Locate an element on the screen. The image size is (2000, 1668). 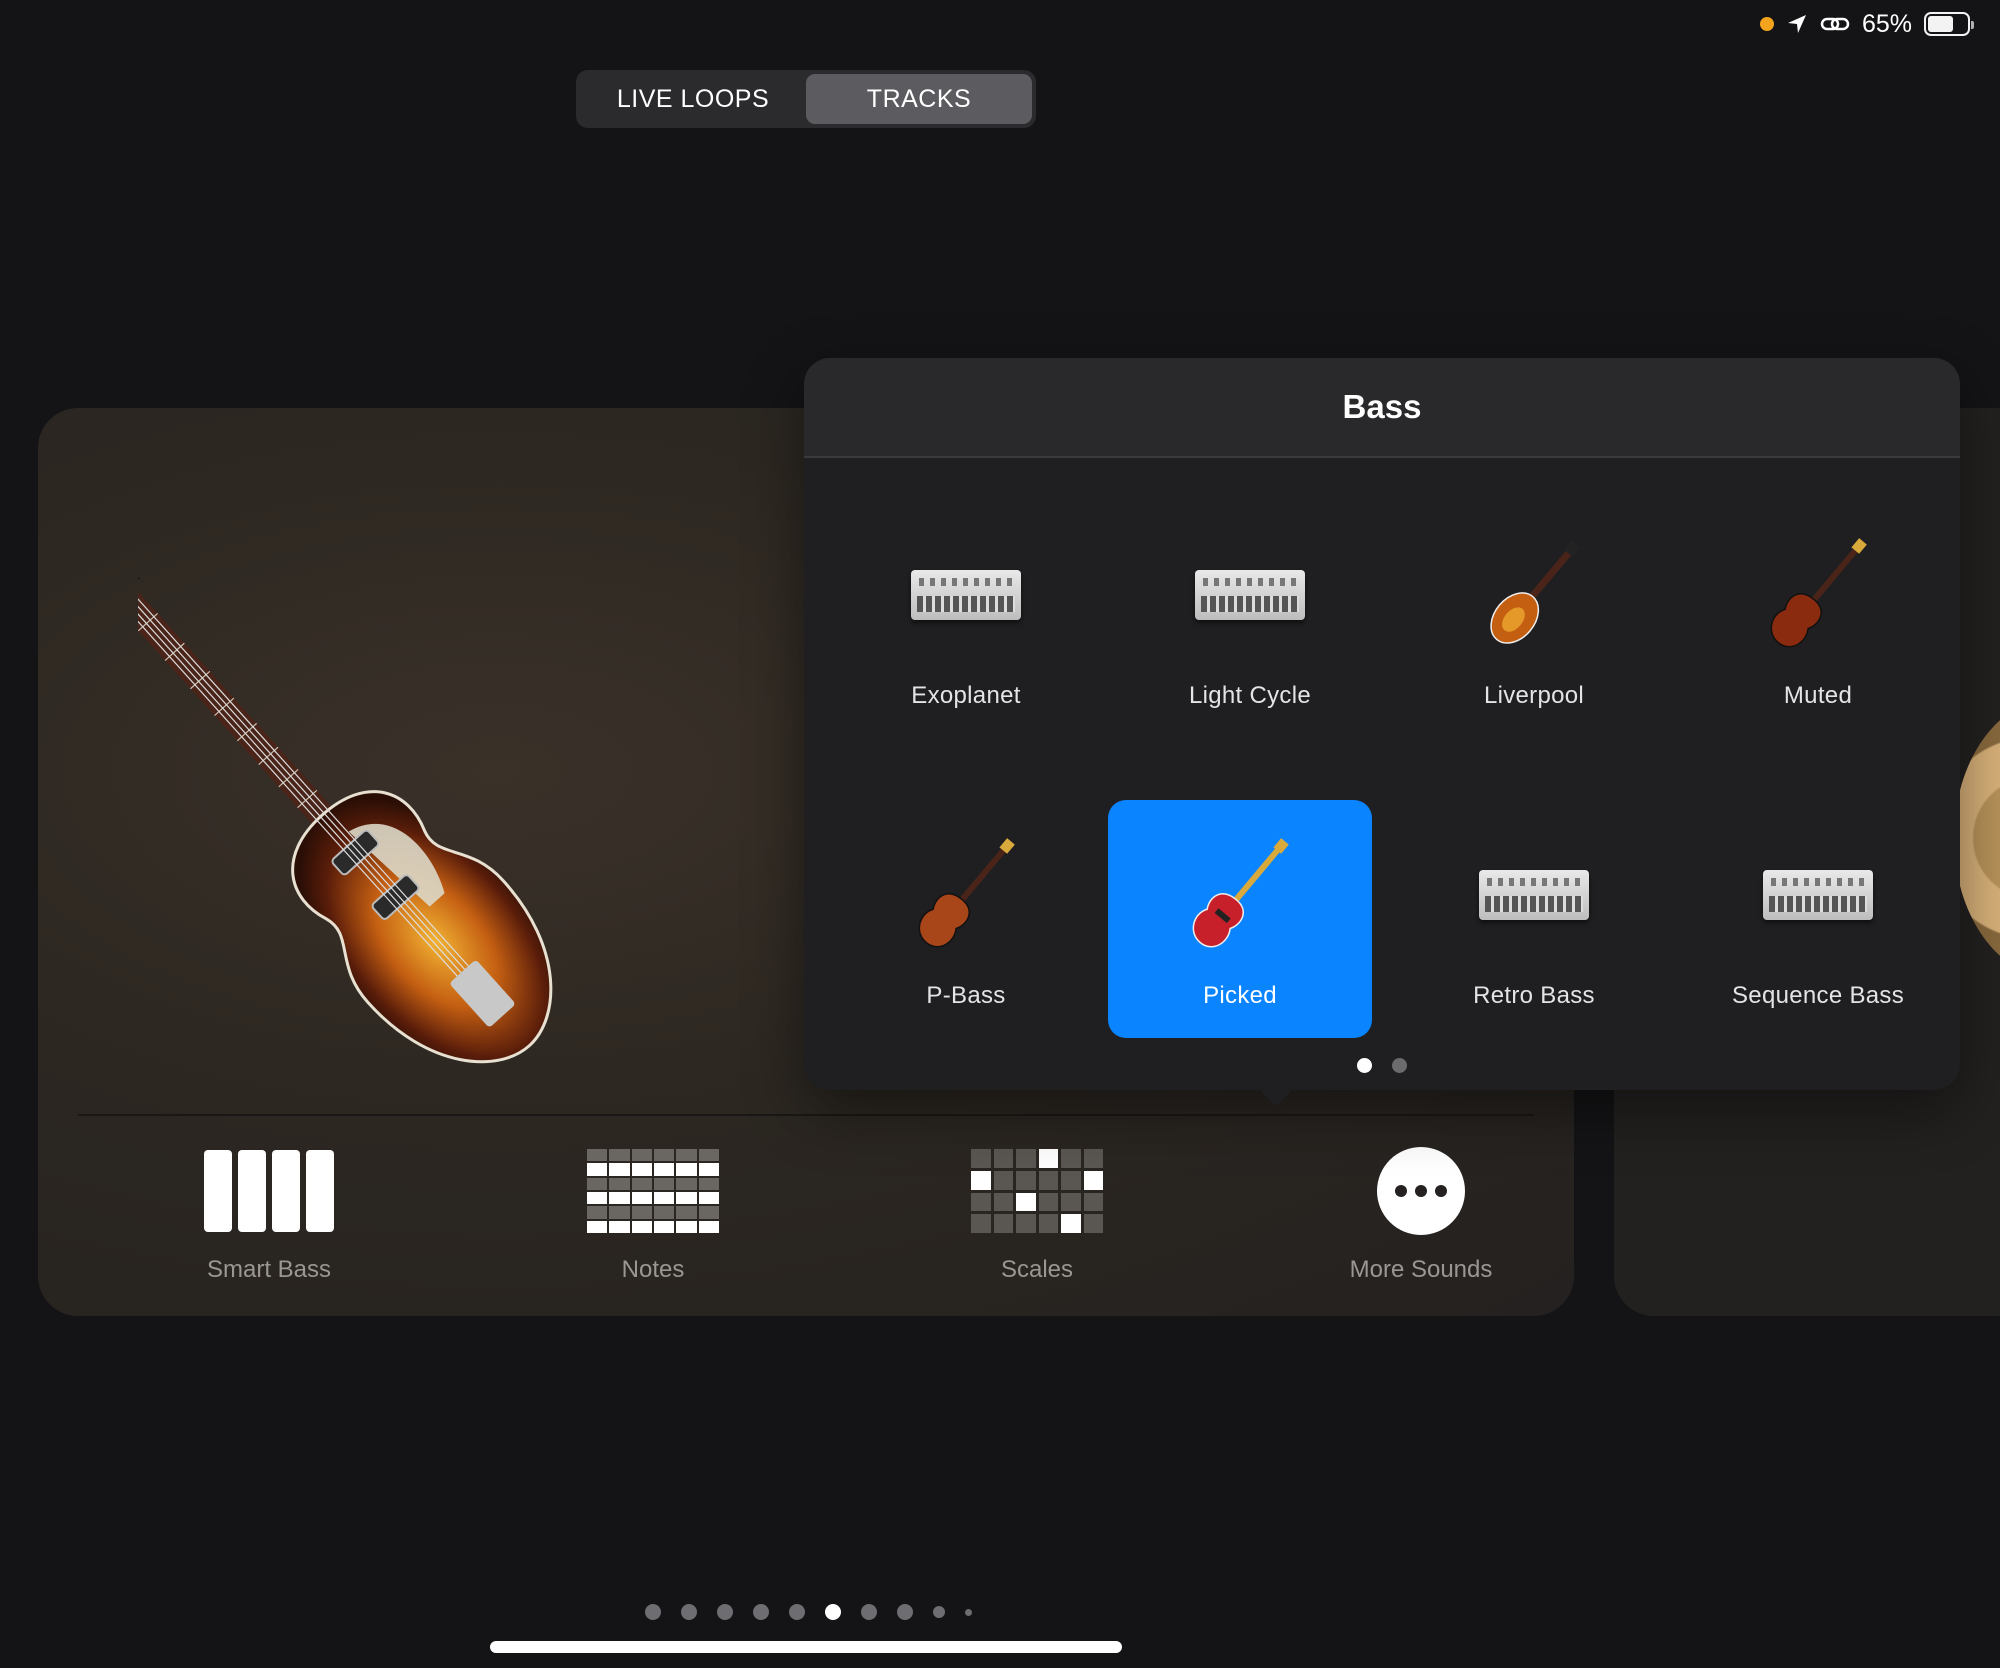
more-sounds-button: More Sounds is located at coordinates (1421, 1215).